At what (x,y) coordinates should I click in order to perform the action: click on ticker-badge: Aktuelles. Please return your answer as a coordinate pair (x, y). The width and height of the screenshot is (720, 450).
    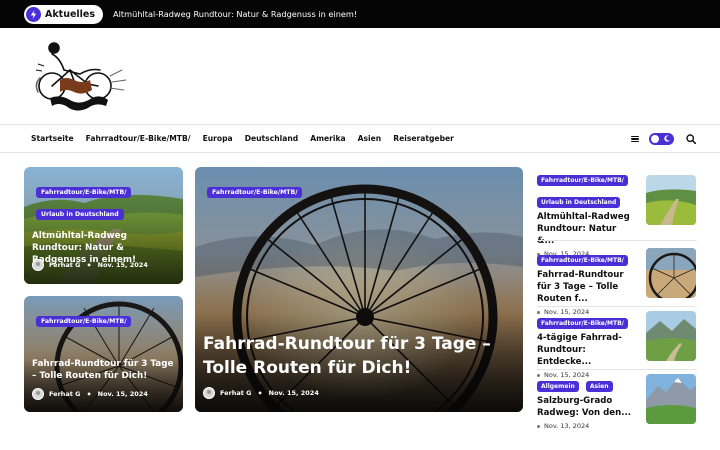
    Looking at the image, I should click on (64, 14).